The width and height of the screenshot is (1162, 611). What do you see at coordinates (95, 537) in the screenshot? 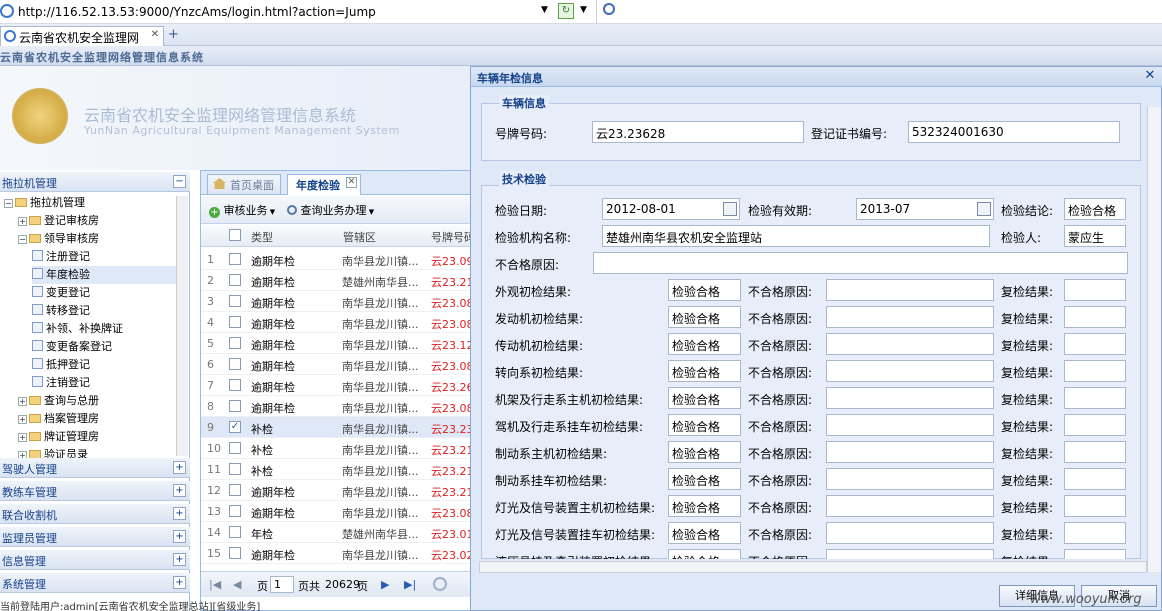
I see `nav-section: 监理员管理 +` at bounding box center [95, 537].